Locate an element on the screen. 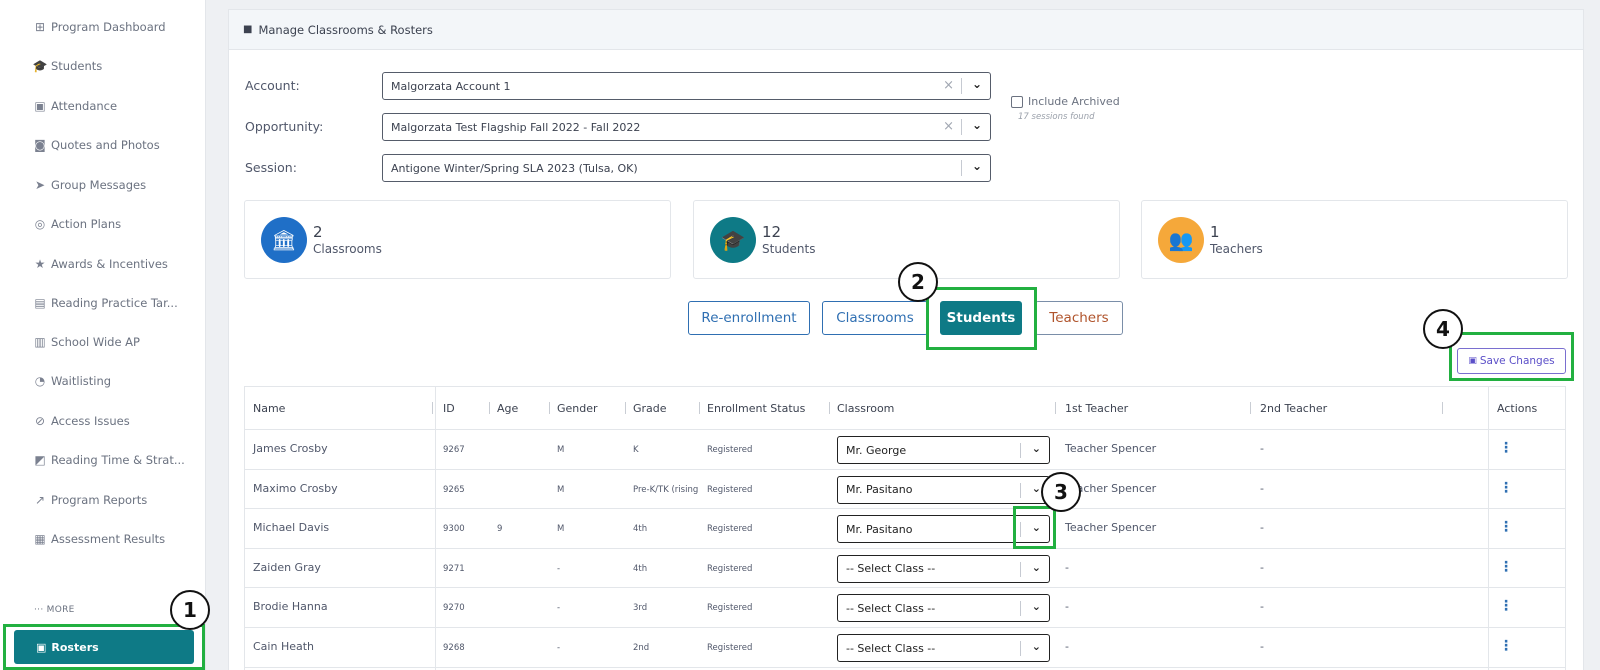 The width and height of the screenshot is (1600, 670). student-grade: 4th is located at coordinates (640, 568).